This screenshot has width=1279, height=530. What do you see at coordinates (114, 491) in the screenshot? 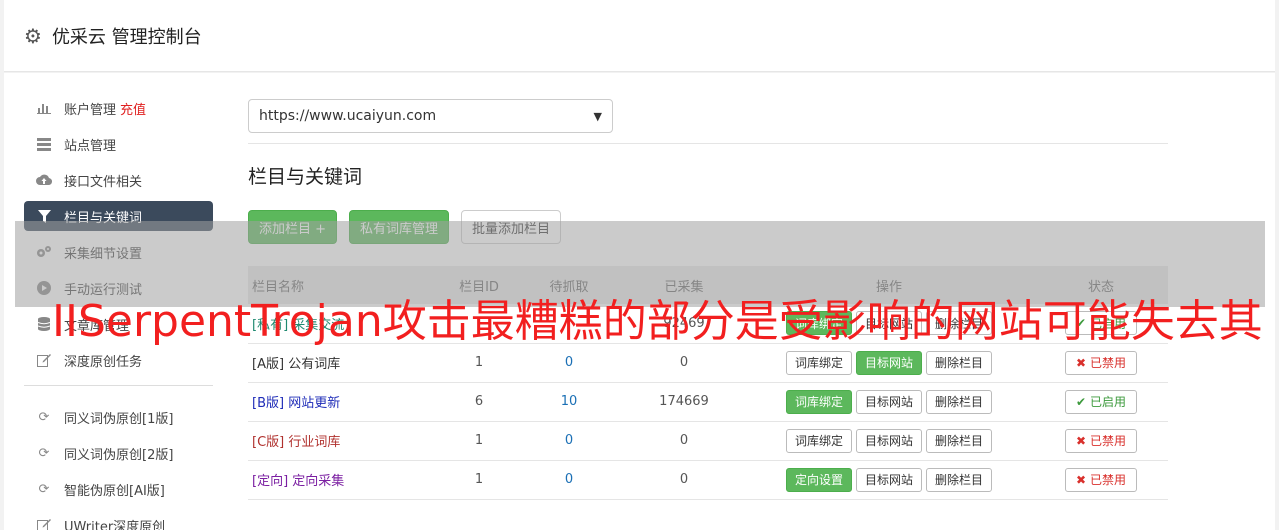
I see `sidebar-item-label: 智能伪原创[AI版]` at bounding box center [114, 491].